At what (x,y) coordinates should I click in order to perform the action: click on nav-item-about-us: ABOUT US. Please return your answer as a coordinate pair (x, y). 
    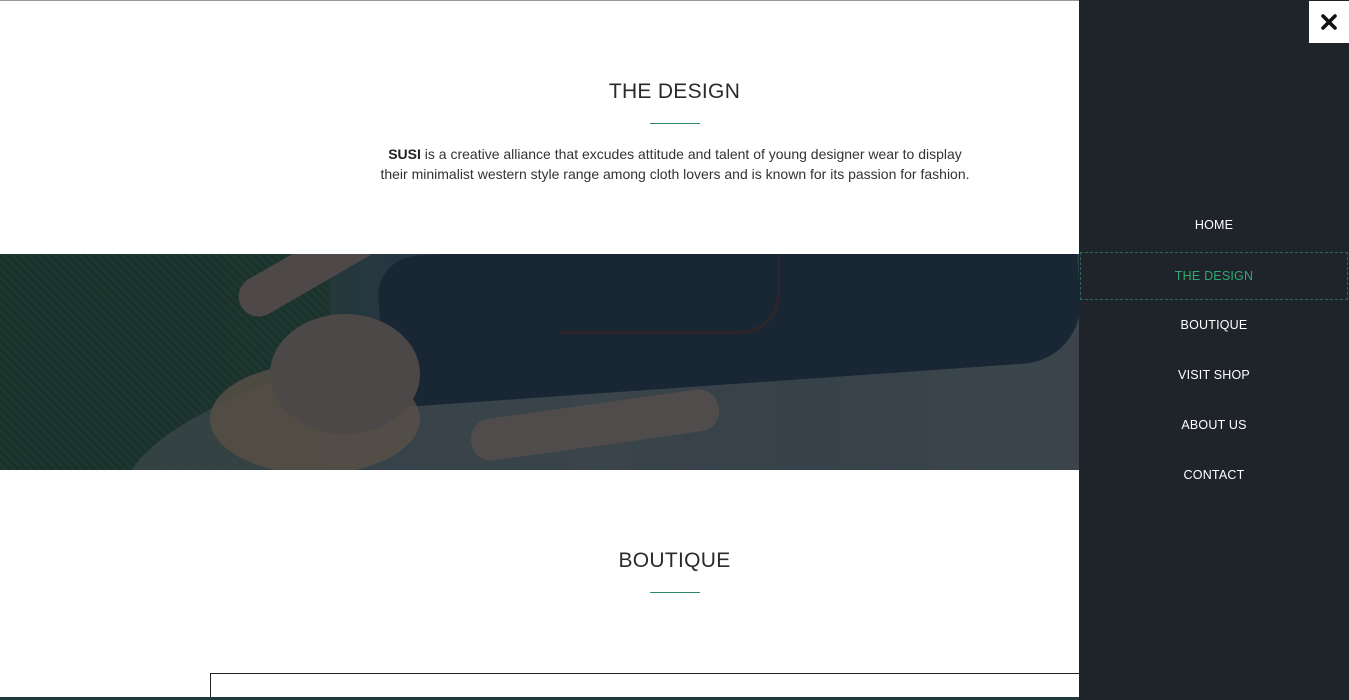
    Looking at the image, I should click on (1214, 425).